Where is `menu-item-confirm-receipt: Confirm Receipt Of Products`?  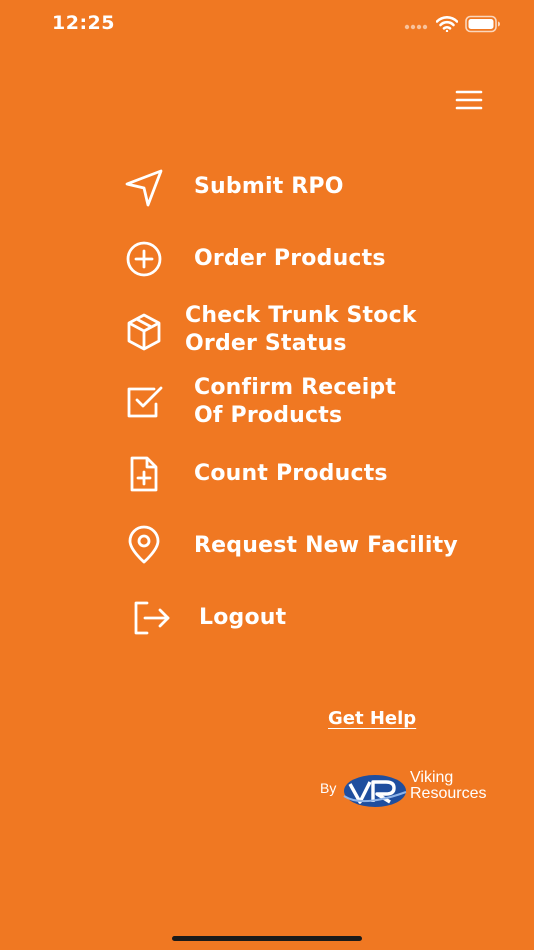
menu-item-confirm-receipt: Confirm Receipt Of Products is located at coordinates (315, 404).